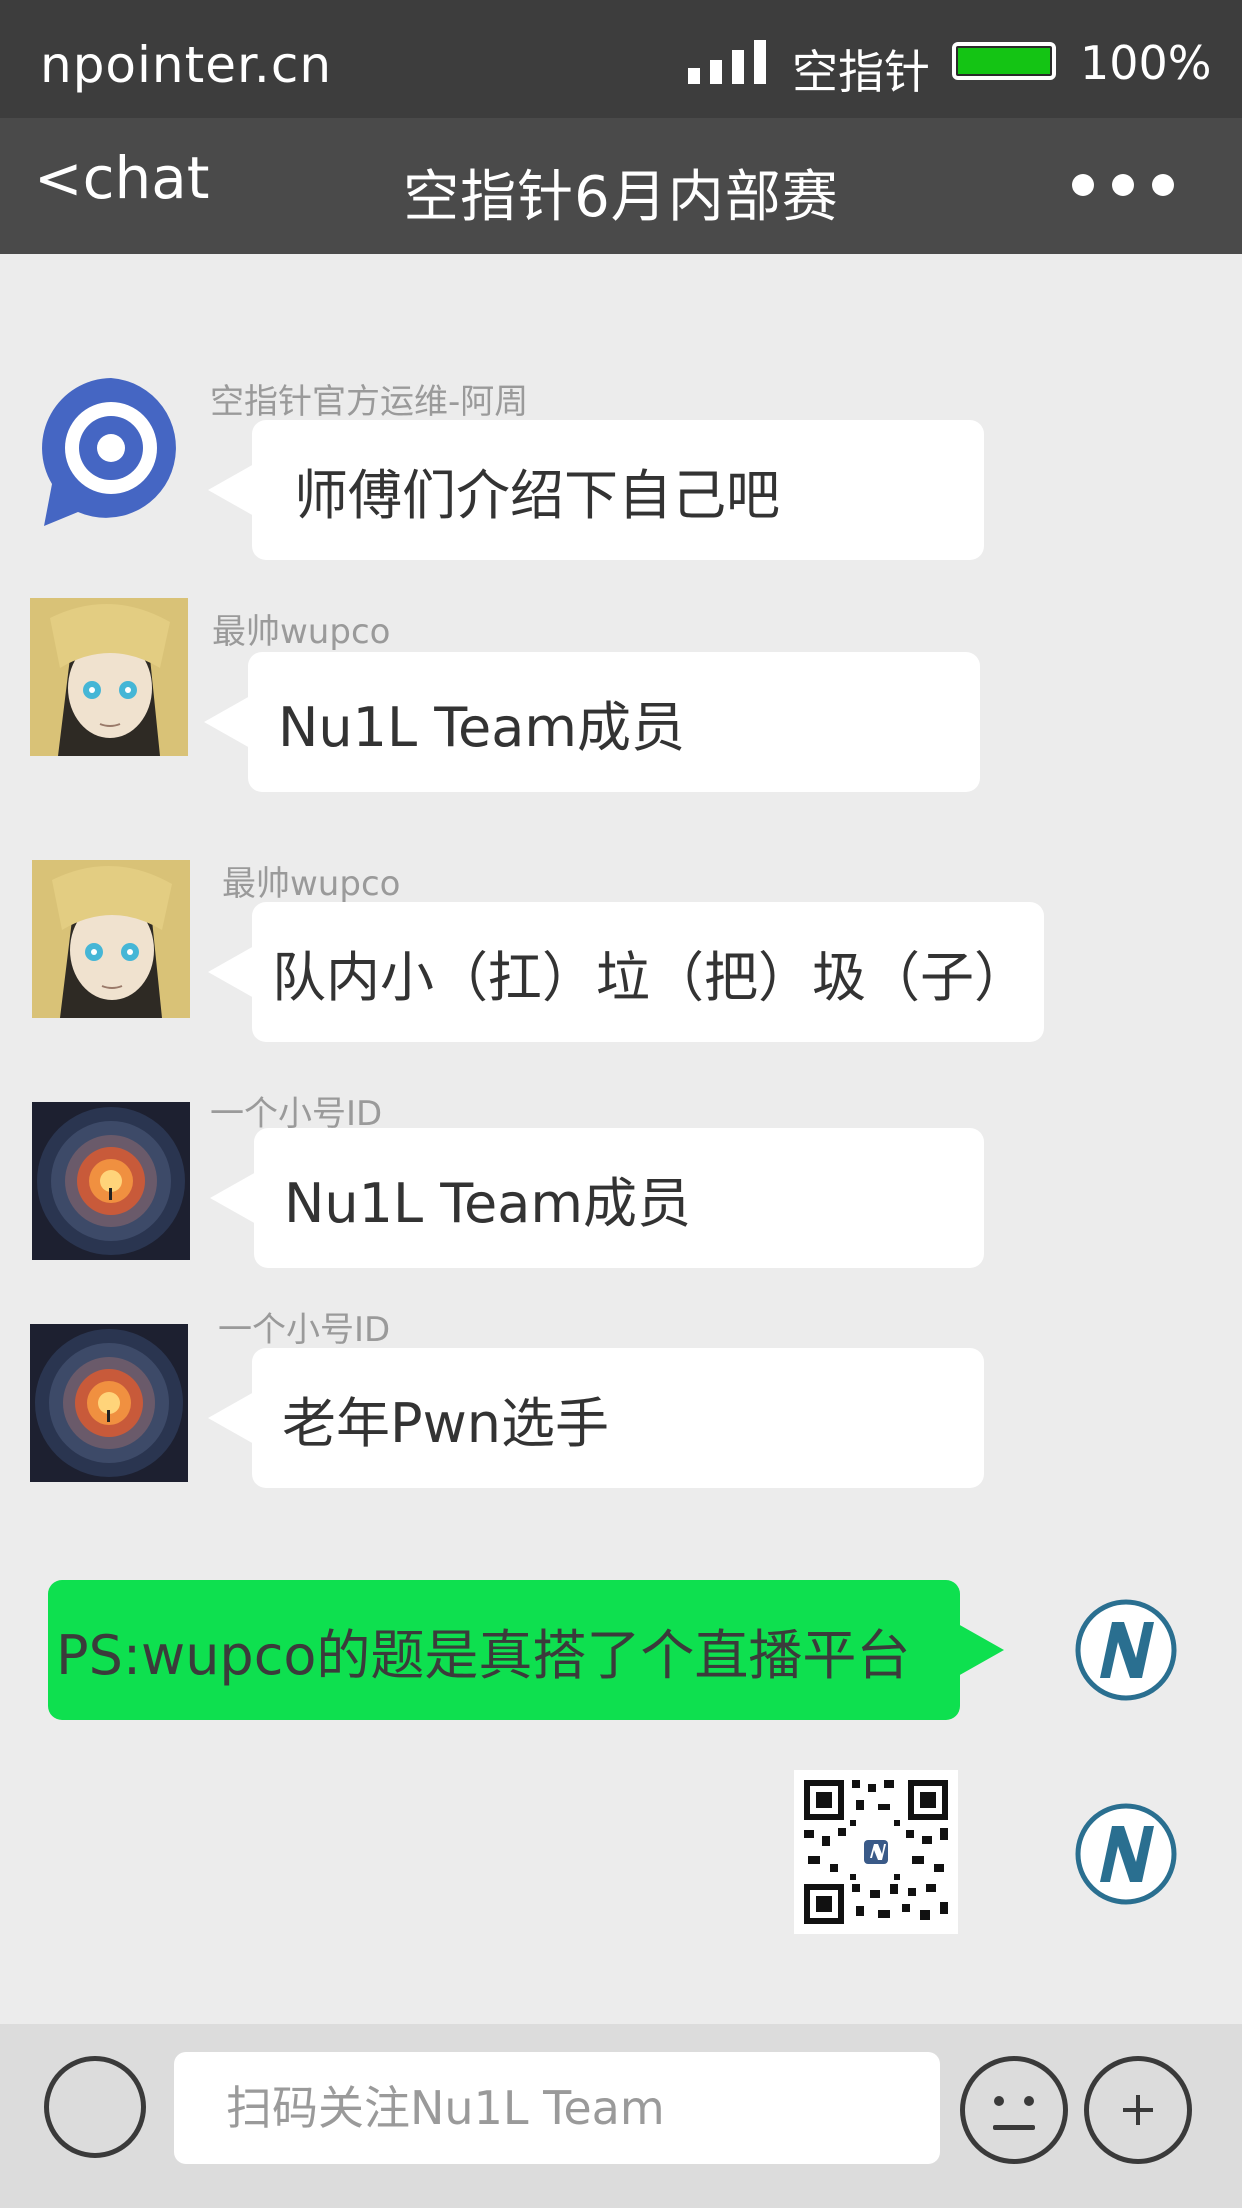  I want to click on status-bar: npointer.cn 空指针 100%, so click(621, 59).